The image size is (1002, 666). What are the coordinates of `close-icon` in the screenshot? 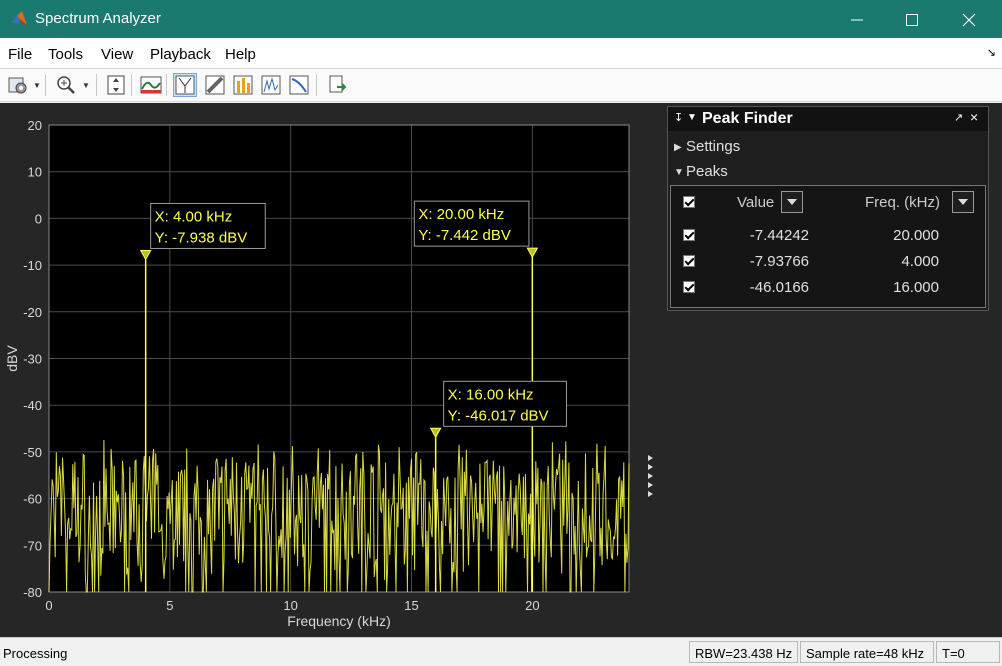 It's located at (969, 20).